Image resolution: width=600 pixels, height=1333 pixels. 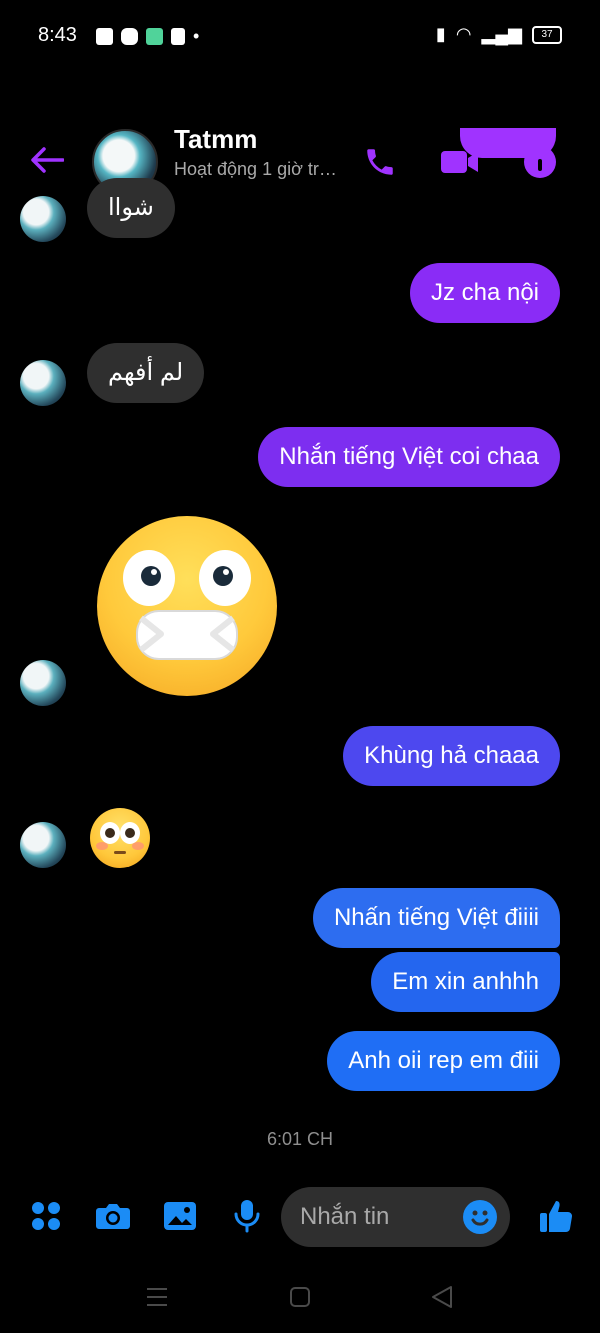 I want to click on smiley-icon, so click(x=480, y=1218).